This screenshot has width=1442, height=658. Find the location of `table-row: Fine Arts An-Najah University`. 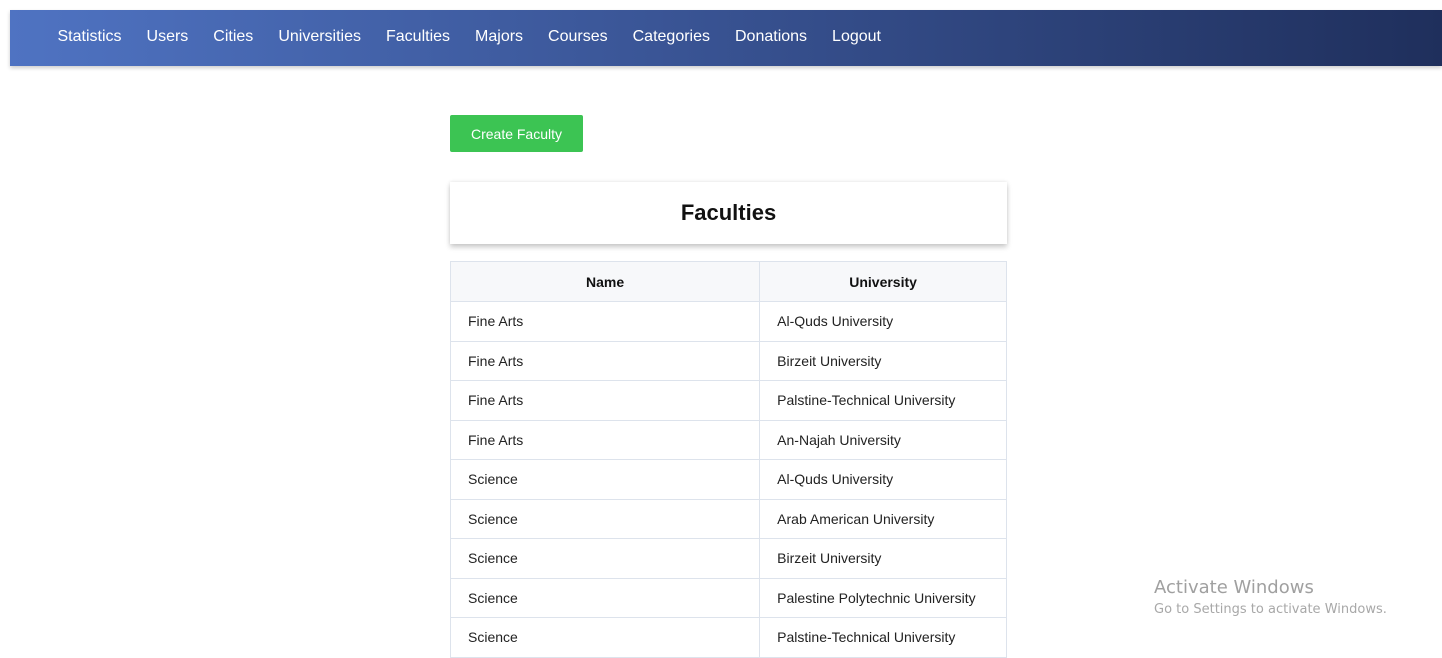

table-row: Fine Arts An-Najah University is located at coordinates (728, 439).